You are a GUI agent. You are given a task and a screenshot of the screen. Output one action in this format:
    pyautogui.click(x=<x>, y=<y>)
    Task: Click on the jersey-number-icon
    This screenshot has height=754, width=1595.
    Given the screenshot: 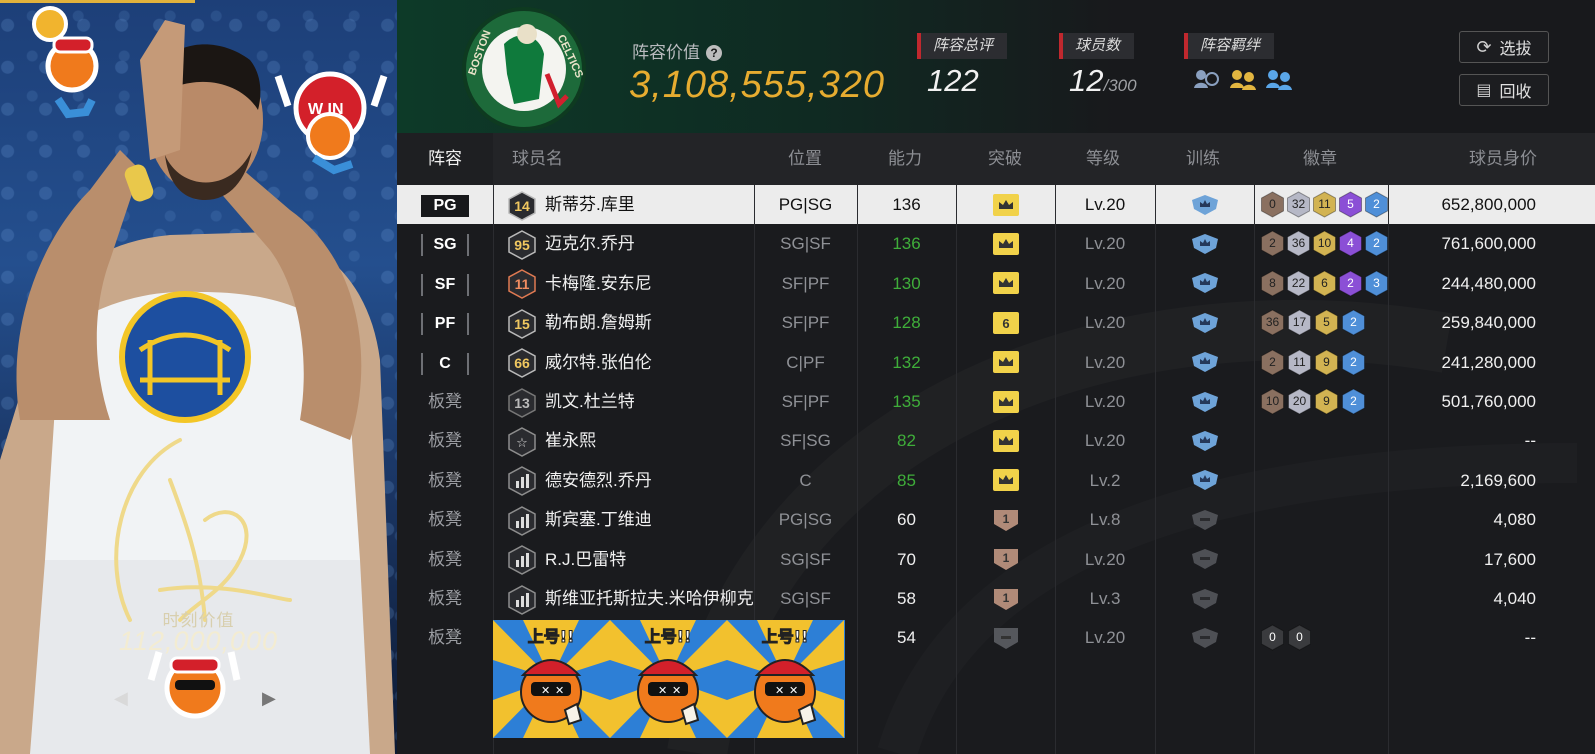 What is the action you would take?
    pyautogui.click(x=526, y=599)
    